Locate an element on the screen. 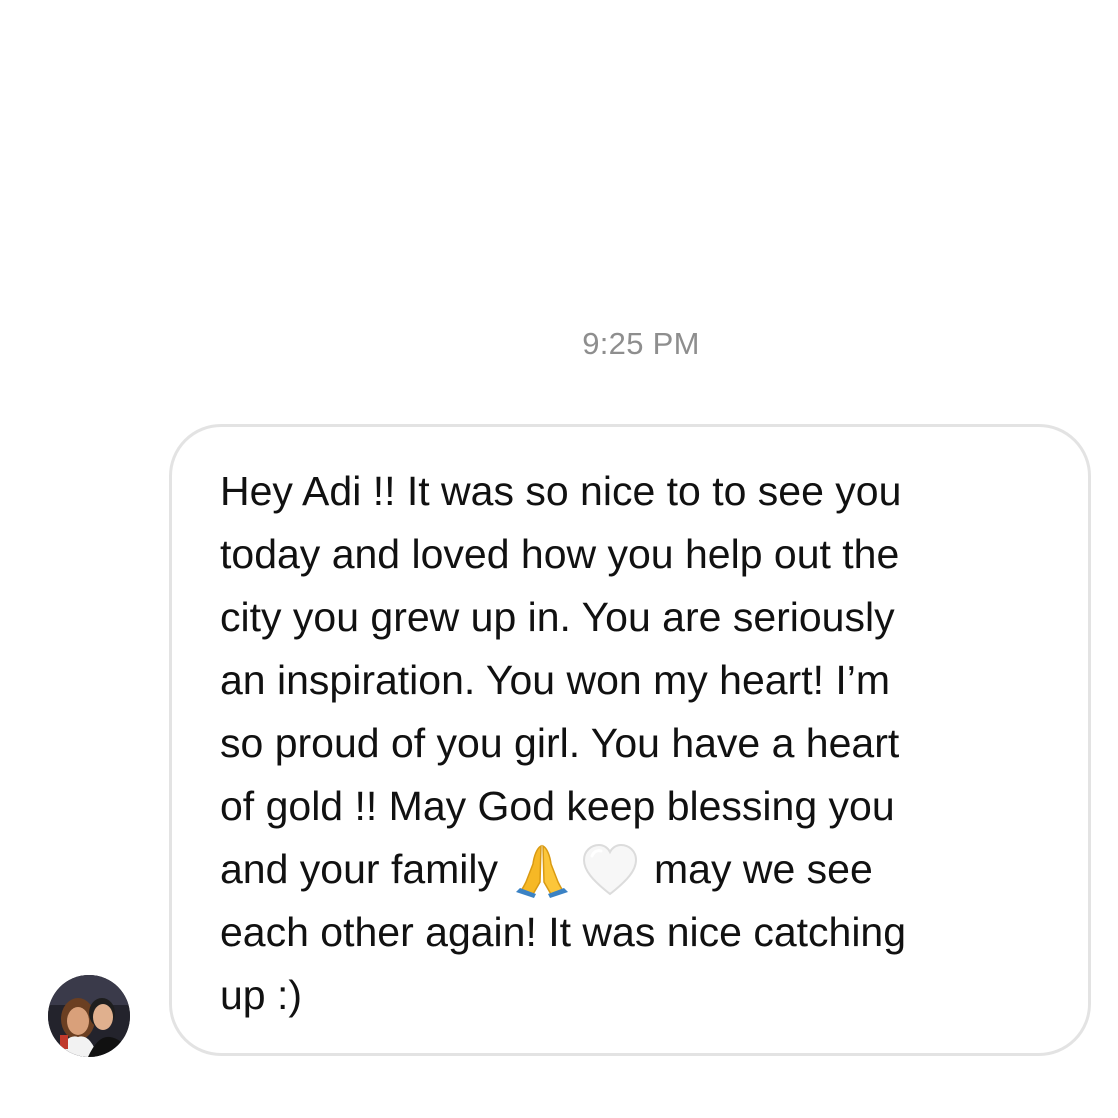 The height and width of the screenshot is (1118, 1118). avatar-photo-icon is located at coordinates (89, 1016).